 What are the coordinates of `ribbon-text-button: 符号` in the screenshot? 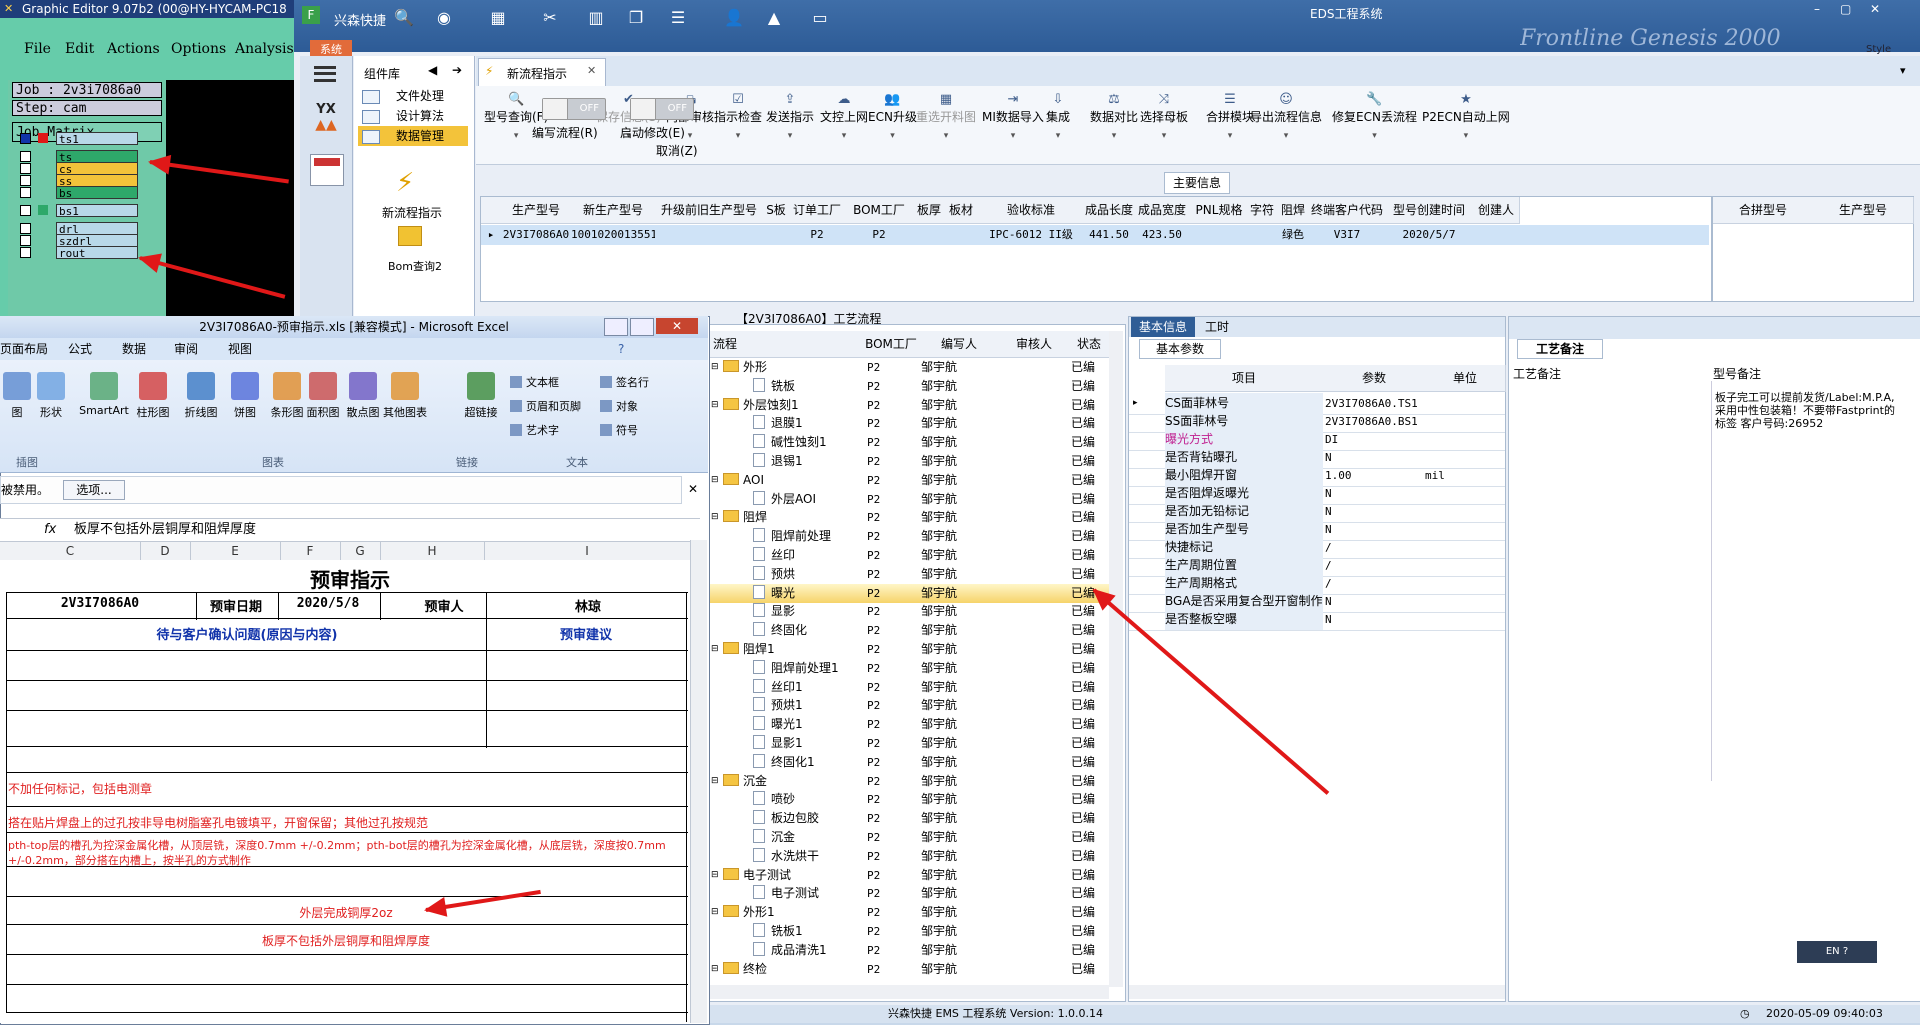 It's located at (619, 430).